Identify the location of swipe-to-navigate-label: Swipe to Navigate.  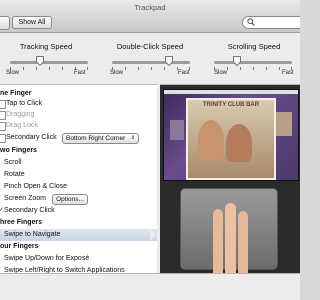
(32, 234).